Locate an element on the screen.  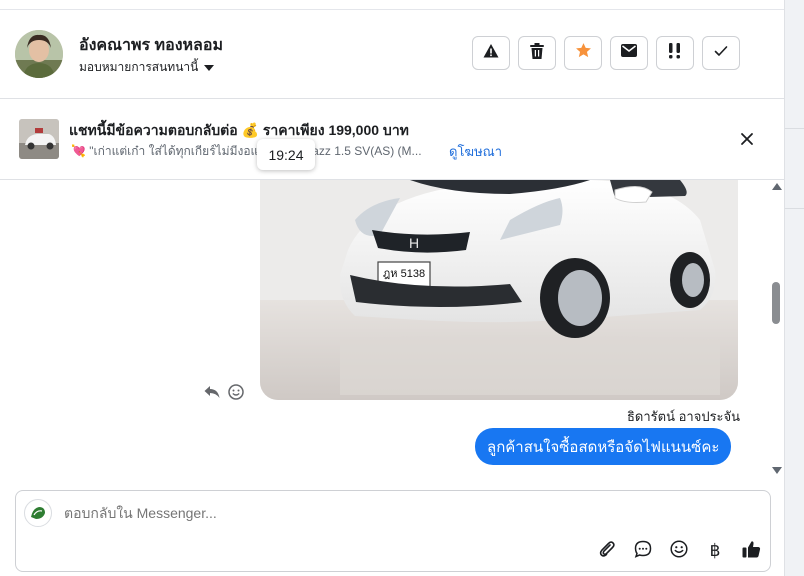
react-emoji-icon is located at coordinates (236, 394).